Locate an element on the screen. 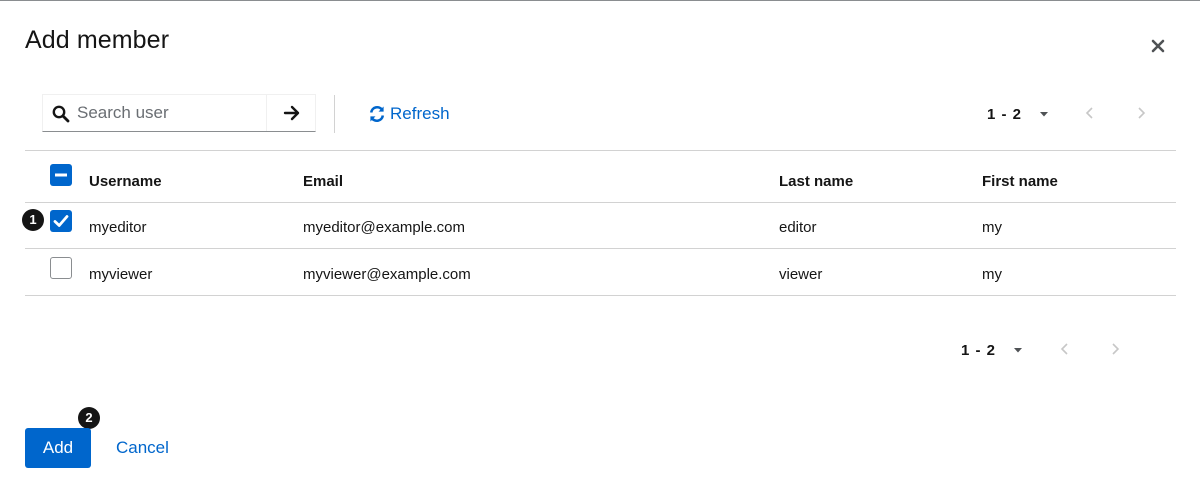 Image resolution: width=1200 pixels, height=492 pixels. callout-badge: 1 is located at coordinates (33, 220).